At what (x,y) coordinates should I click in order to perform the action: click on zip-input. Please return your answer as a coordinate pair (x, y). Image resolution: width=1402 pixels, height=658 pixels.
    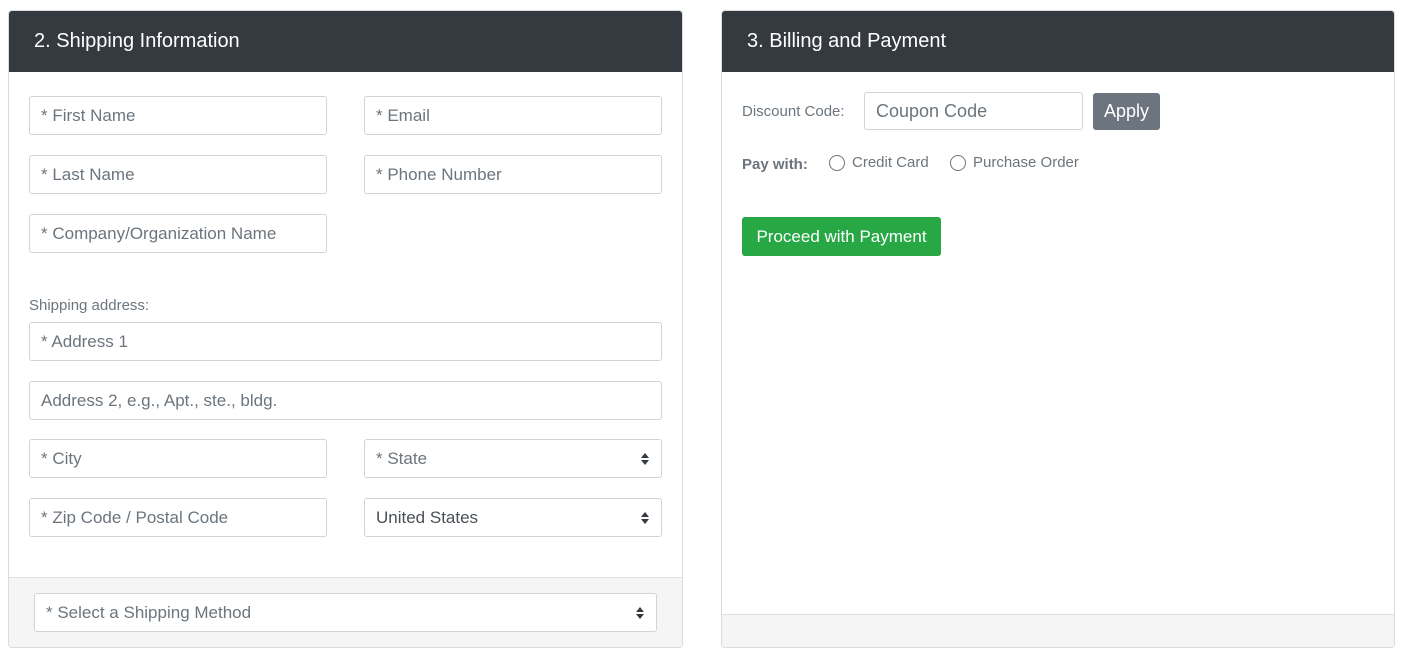
    Looking at the image, I should click on (178, 517).